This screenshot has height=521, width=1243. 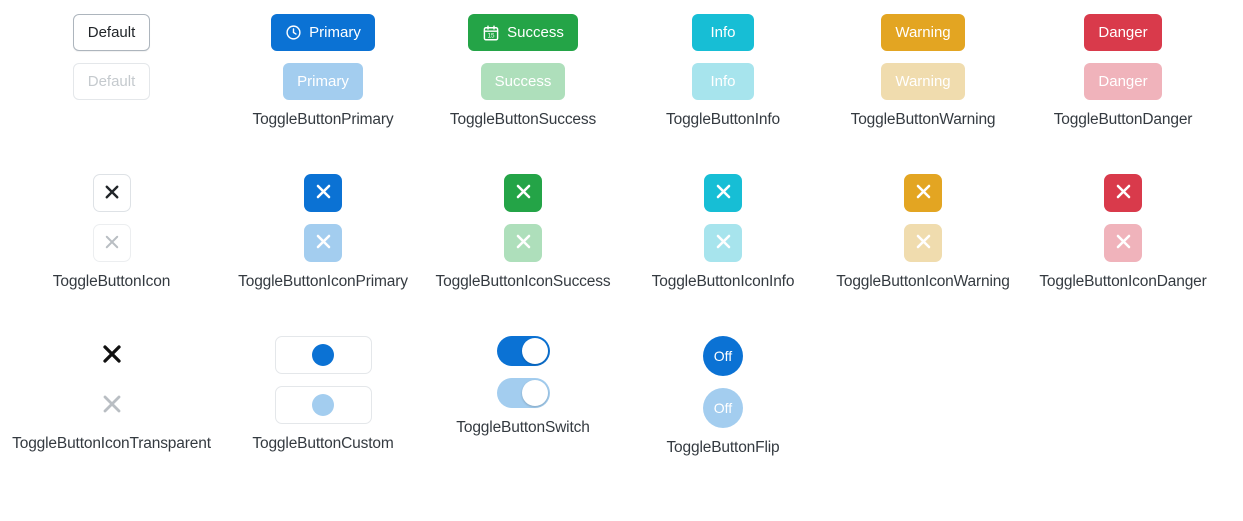 What do you see at coordinates (1123, 81) in the screenshot?
I see `toggle-button-danger-faded: Danger` at bounding box center [1123, 81].